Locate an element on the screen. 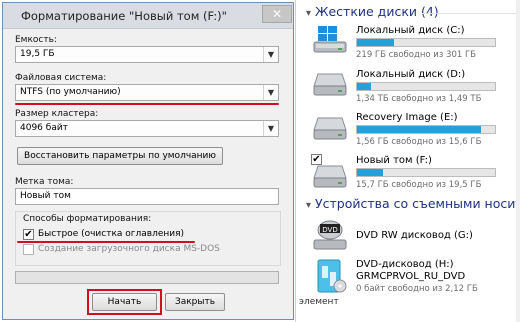 This screenshot has width=520, height=322. format-progress-bar is located at coordinates (147, 277).